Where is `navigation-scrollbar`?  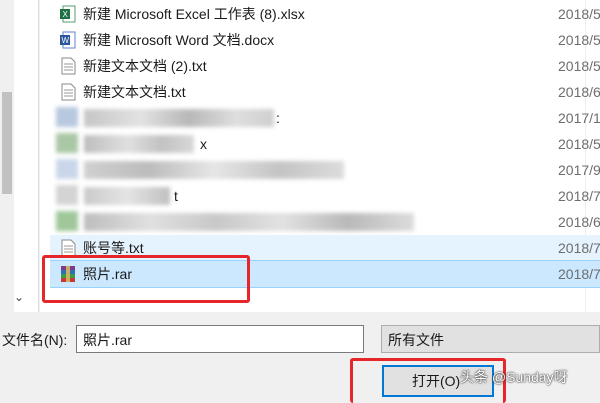 navigation-scrollbar is located at coordinates (7, 156).